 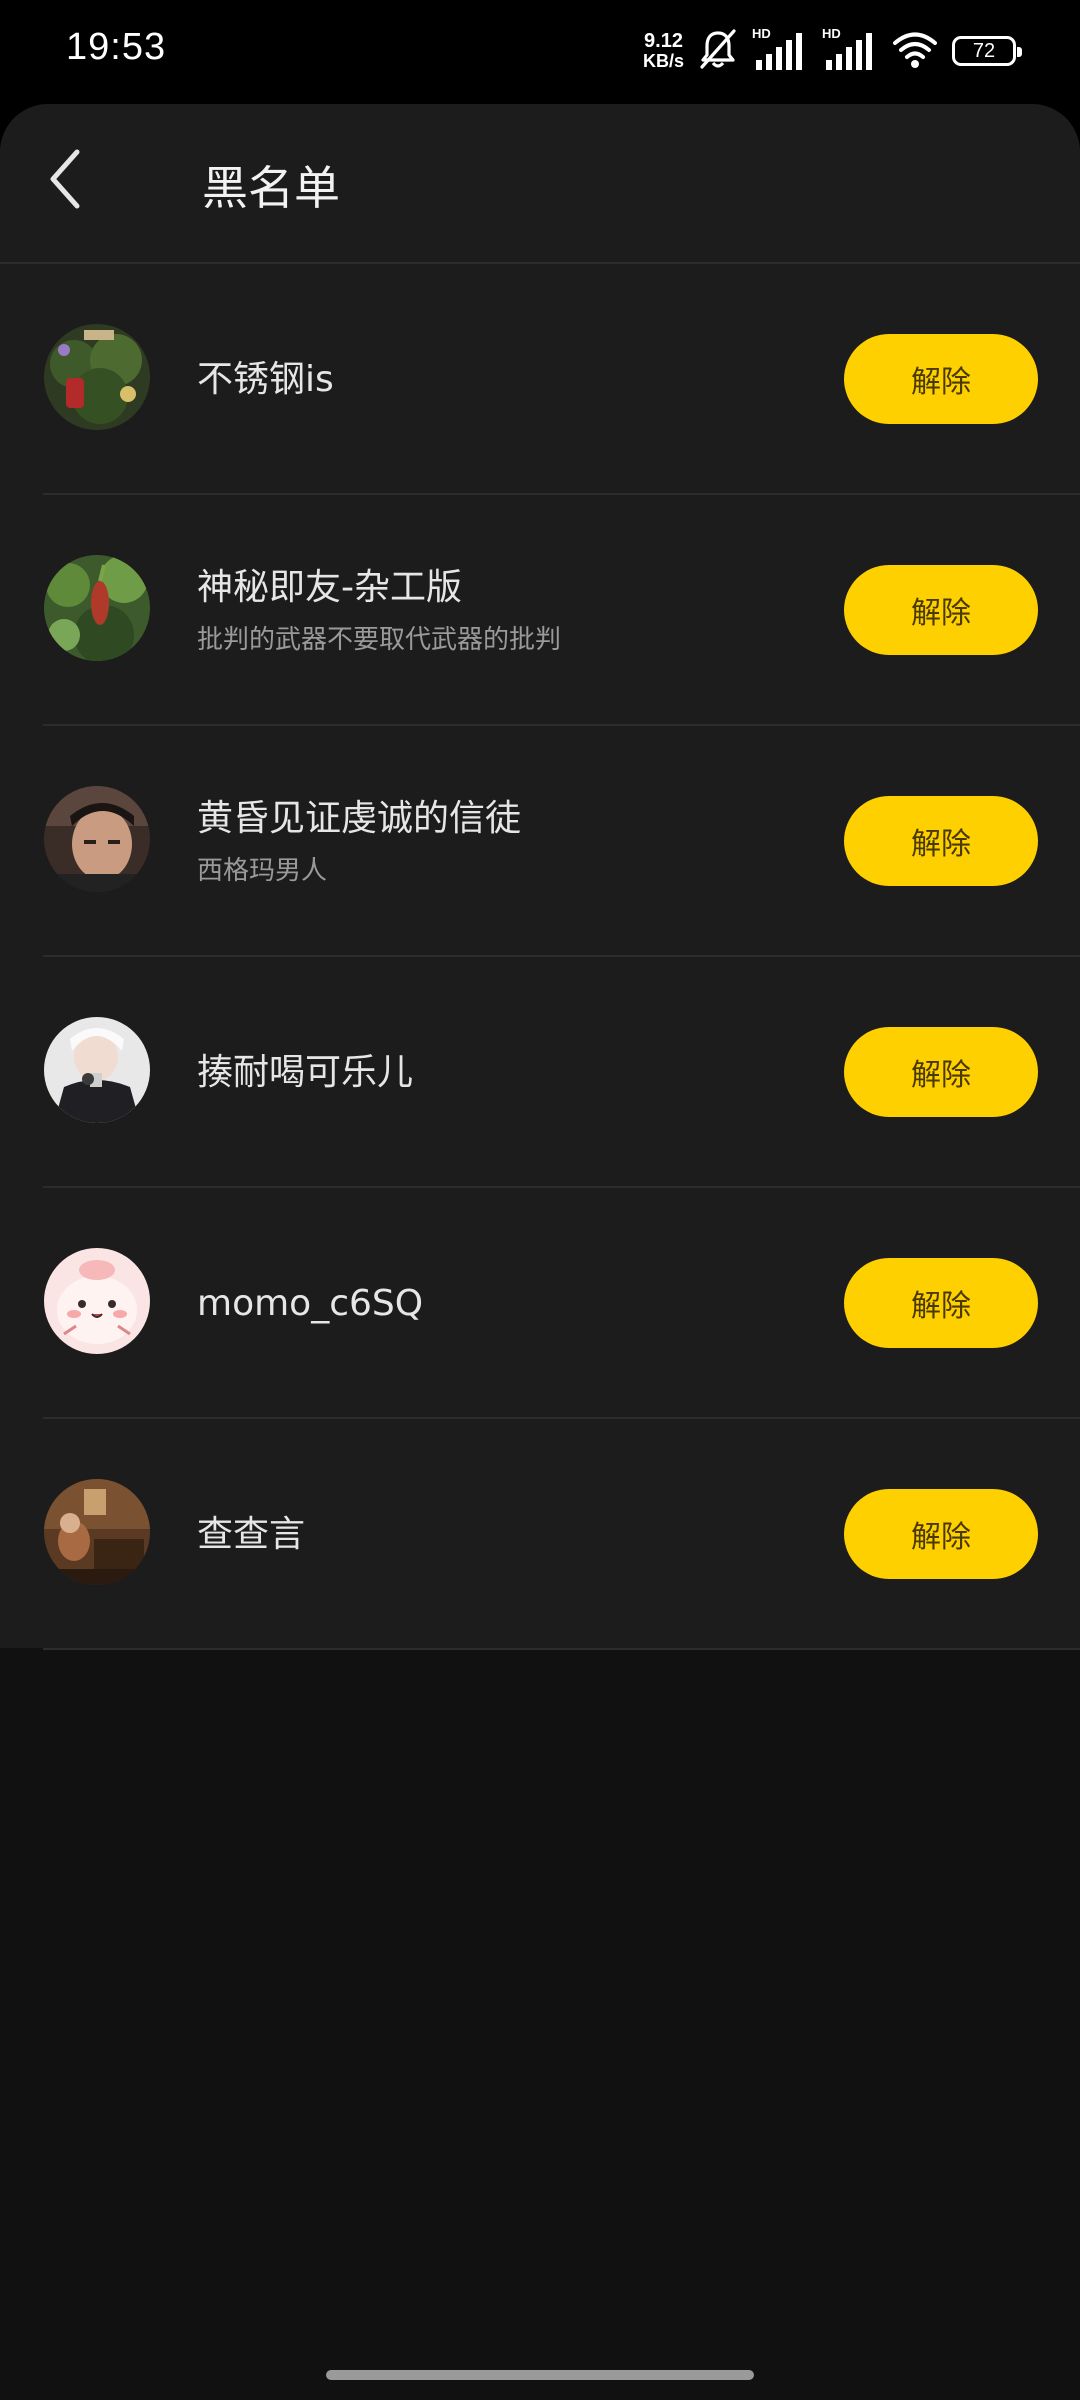 What do you see at coordinates (359, 841) in the screenshot?
I see `user-info: 黄昏见证虔诚的信徒 西格玛男人` at bounding box center [359, 841].